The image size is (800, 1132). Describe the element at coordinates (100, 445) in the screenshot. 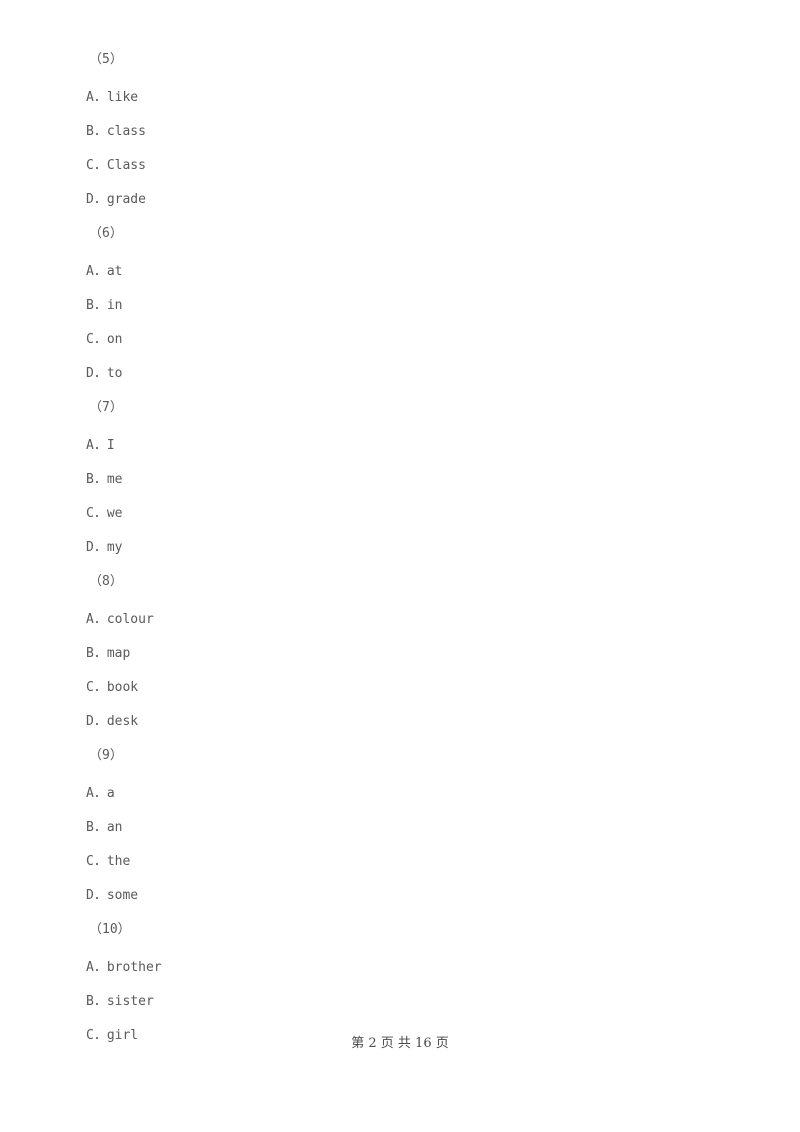

I see `answer-option: A．I` at that location.